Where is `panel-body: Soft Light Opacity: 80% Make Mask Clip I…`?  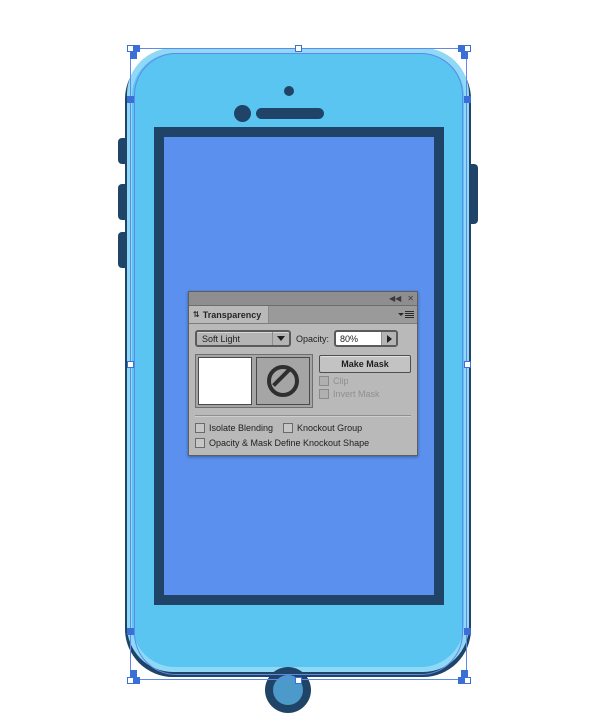
panel-body: Soft Light Opacity: 80% Make Mask Clip I… is located at coordinates (303, 389).